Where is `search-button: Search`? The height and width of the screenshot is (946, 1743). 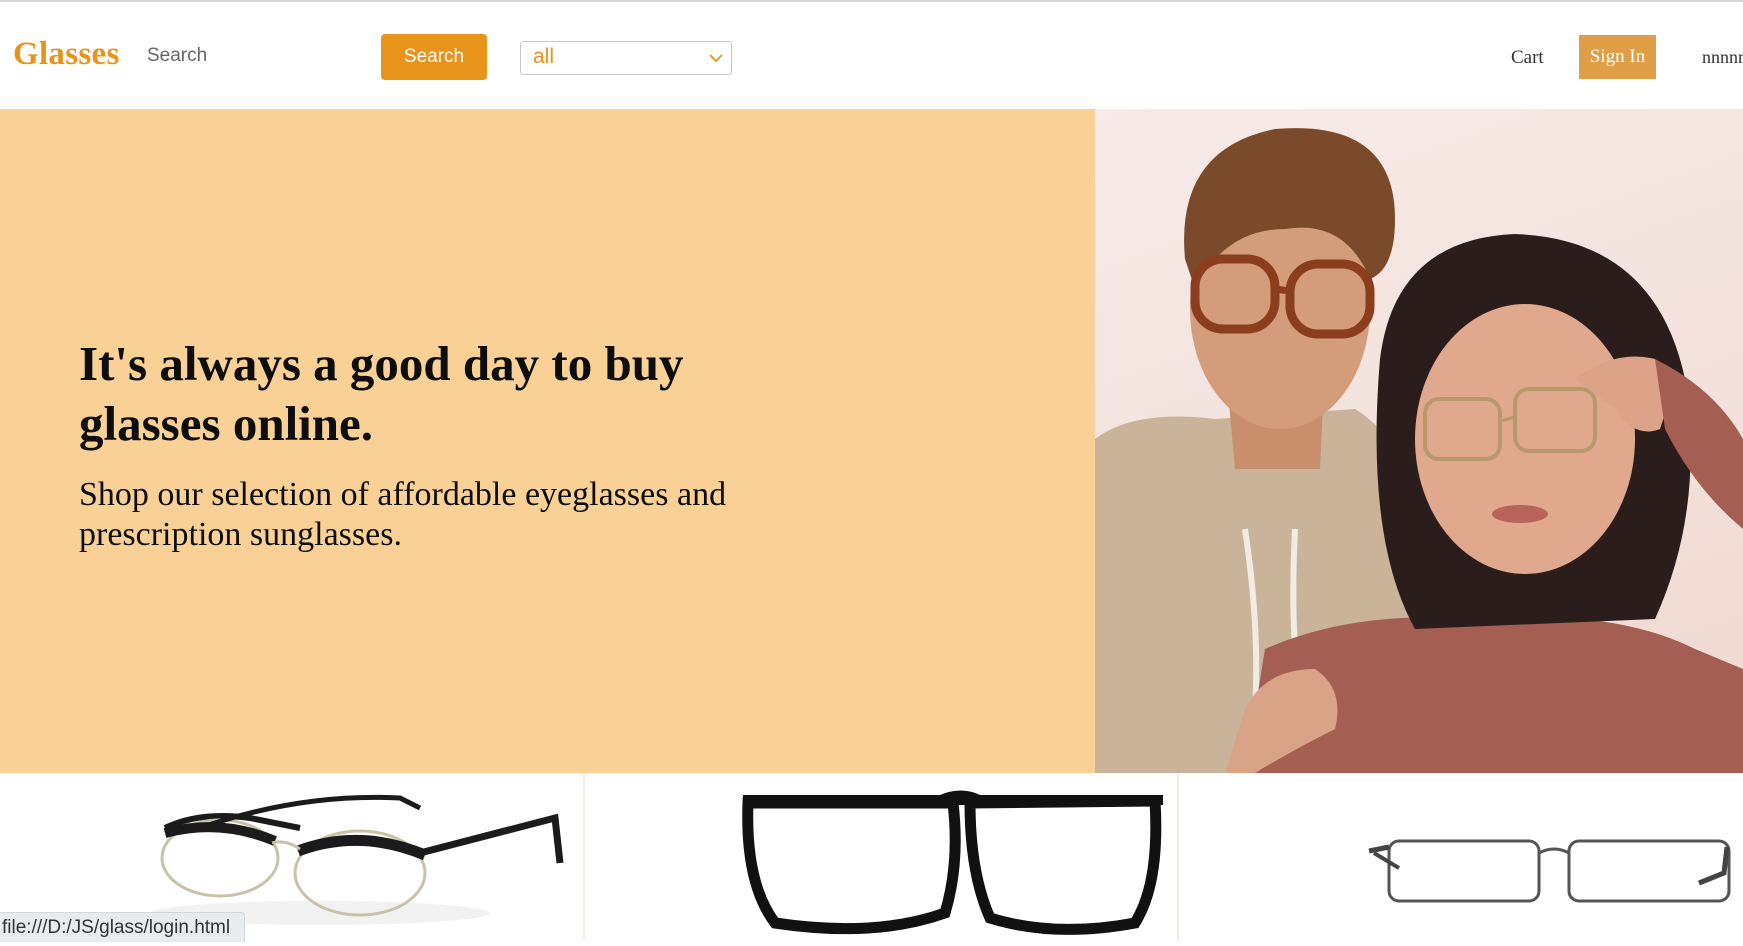 search-button: Search is located at coordinates (434, 57).